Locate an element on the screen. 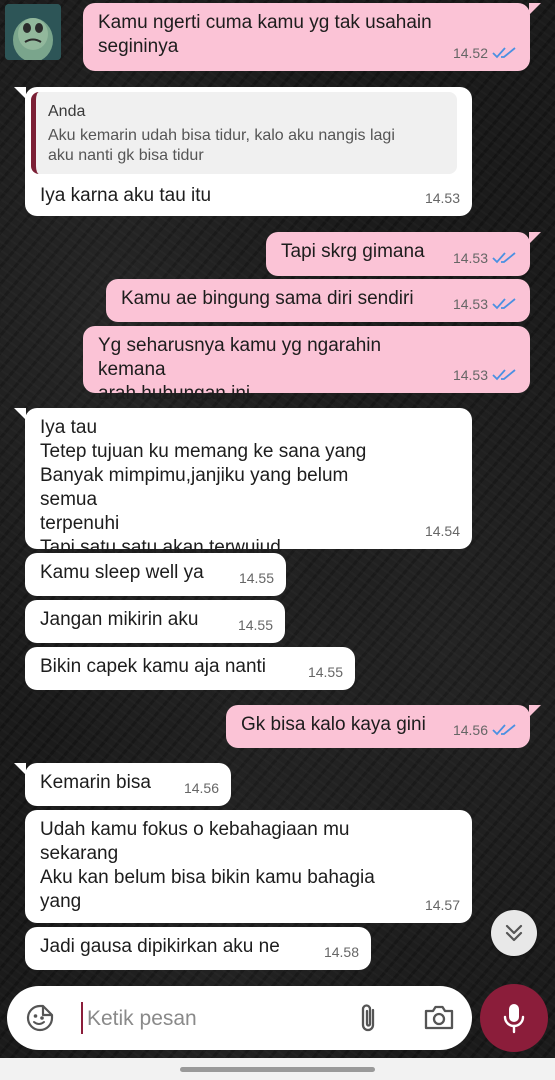  text-cursor is located at coordinates (82, 1018).